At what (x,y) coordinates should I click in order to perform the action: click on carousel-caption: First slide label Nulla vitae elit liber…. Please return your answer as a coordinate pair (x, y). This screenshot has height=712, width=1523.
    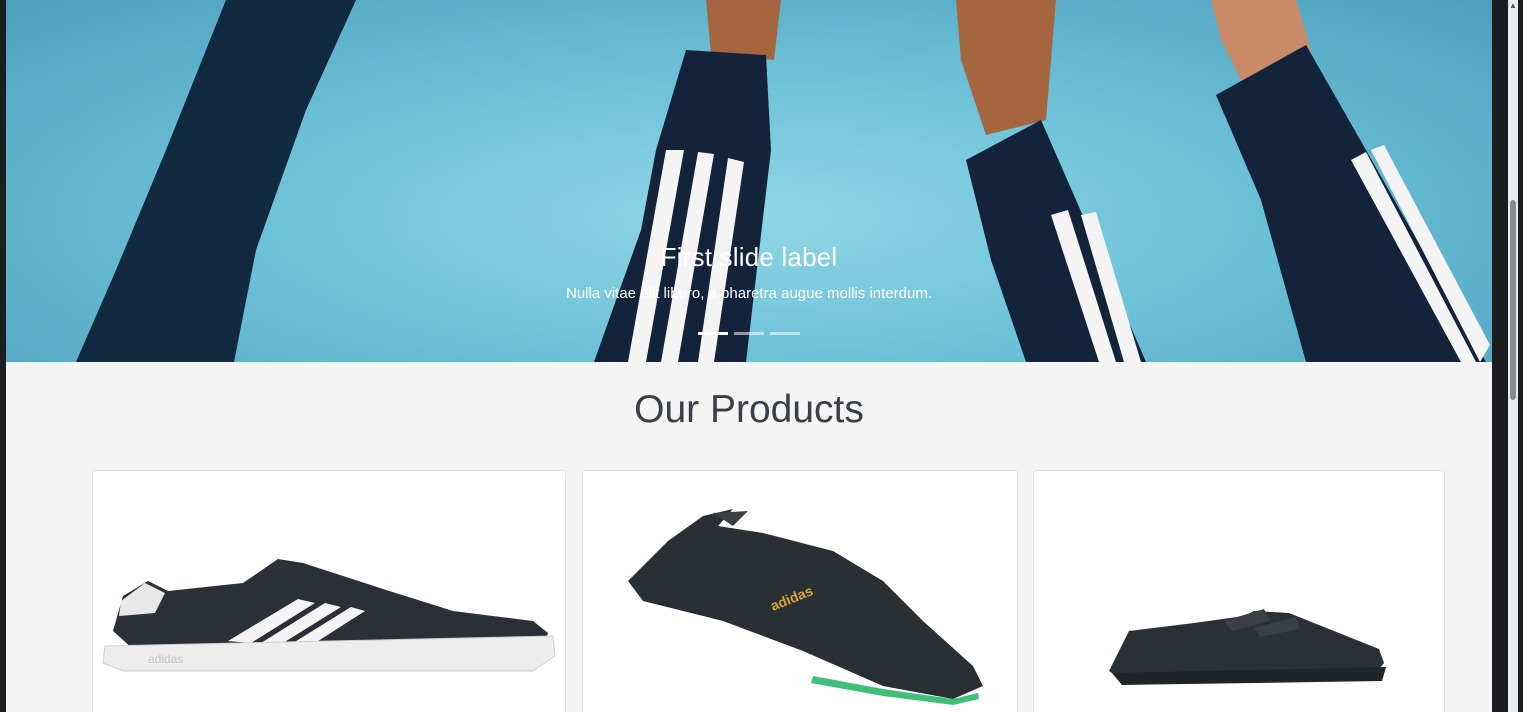
    Looking at the image, I should click on (749, 272).